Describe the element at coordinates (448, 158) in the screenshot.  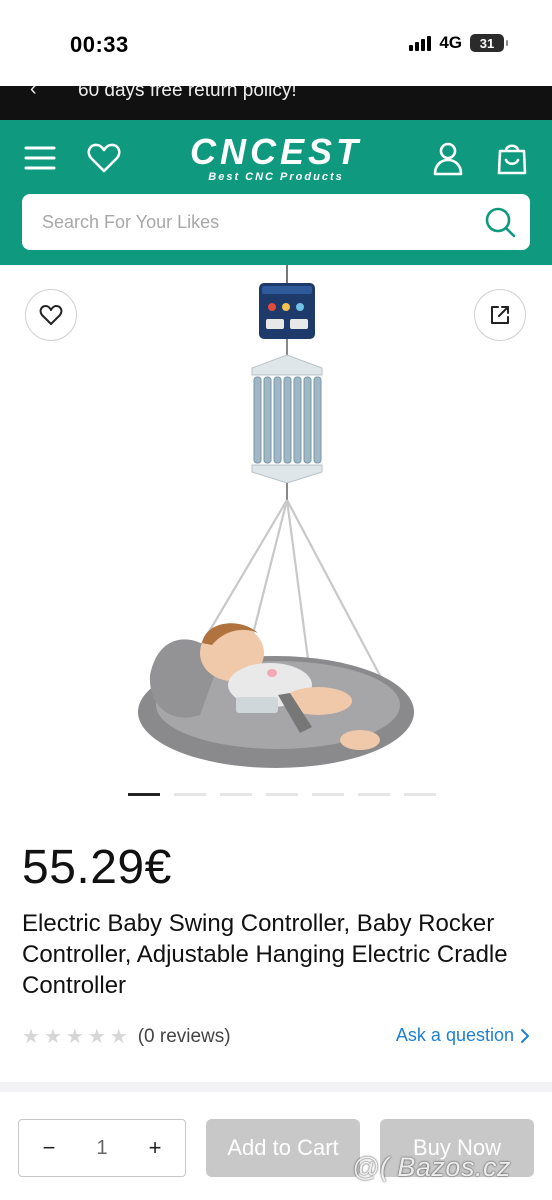
I see `account-icon` at that location.